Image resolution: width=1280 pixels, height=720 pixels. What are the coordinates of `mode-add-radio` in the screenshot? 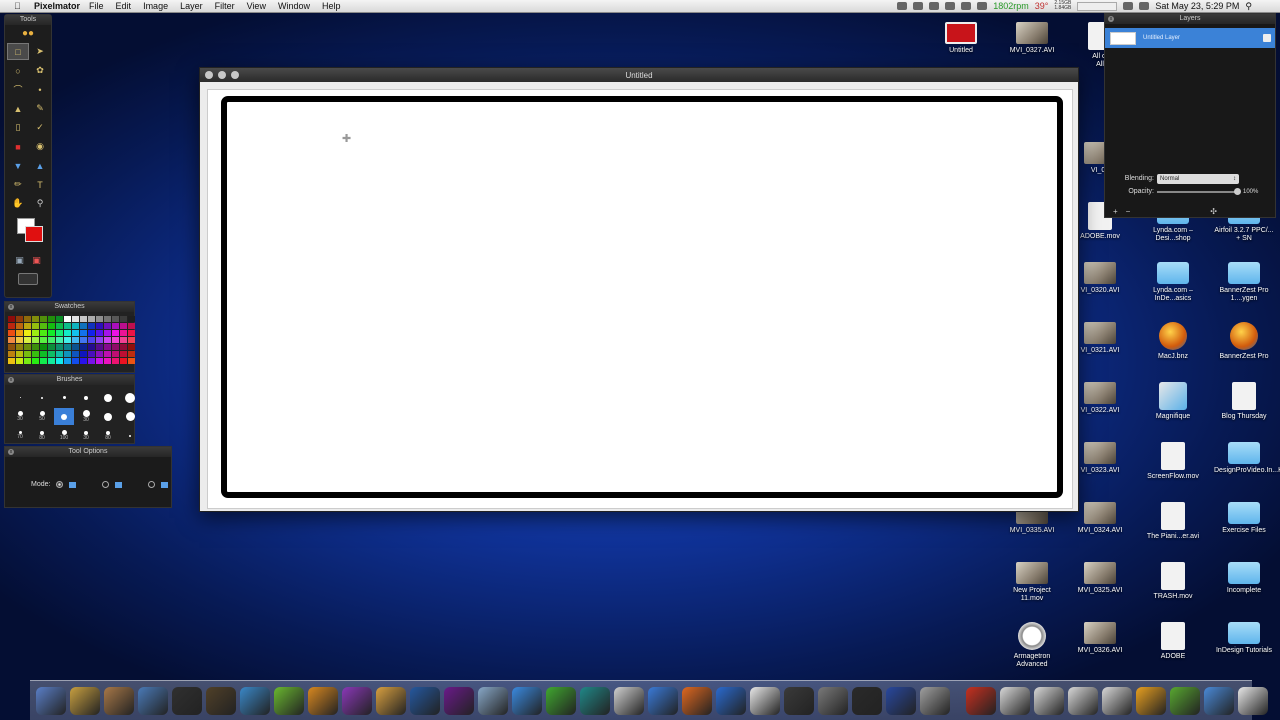 It's located at (106, 484).